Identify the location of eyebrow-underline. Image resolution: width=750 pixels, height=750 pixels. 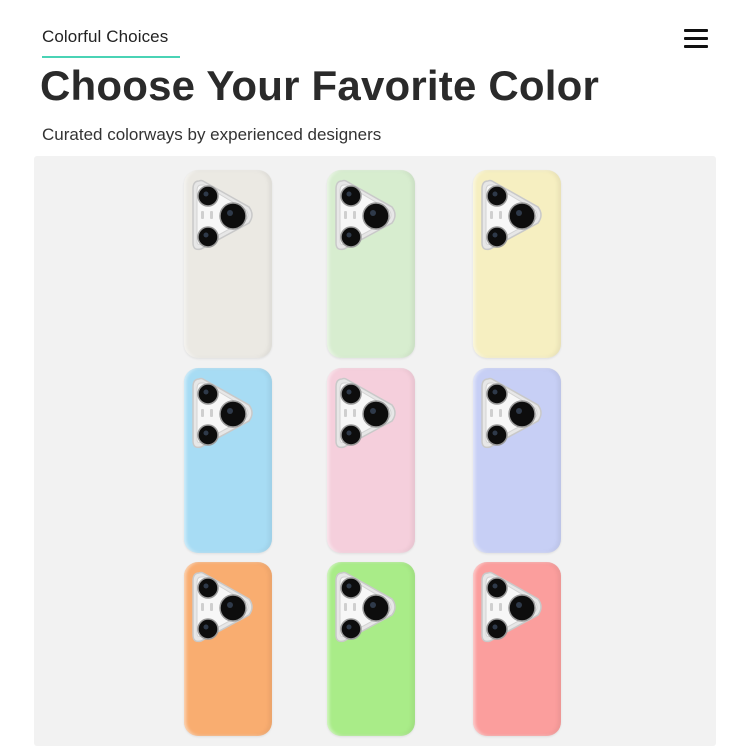
(111, 57).